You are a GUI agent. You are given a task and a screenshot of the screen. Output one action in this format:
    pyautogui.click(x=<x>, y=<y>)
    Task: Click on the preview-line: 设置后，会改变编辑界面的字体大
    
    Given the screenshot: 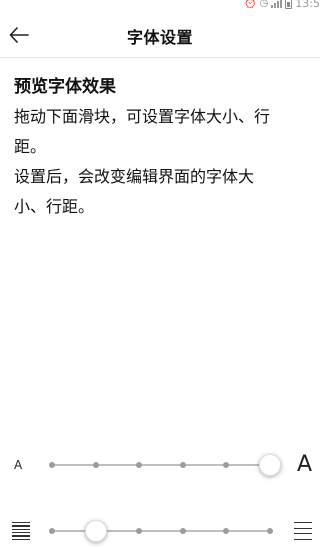 What is the action you would take?
    pyautogui.click(x=134, y=176)
    